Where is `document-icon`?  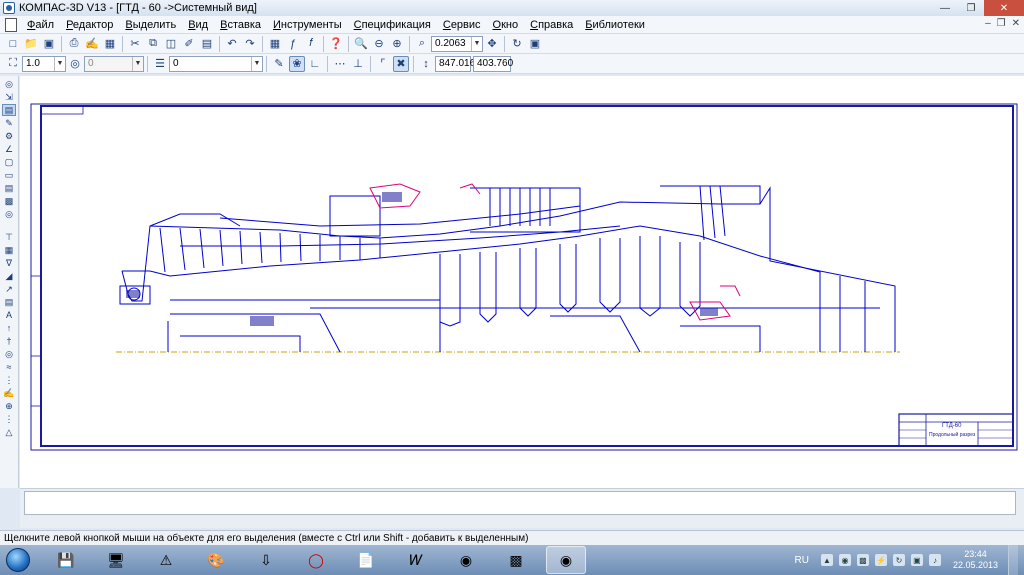
document-icon is located at coordinates (11, 24).